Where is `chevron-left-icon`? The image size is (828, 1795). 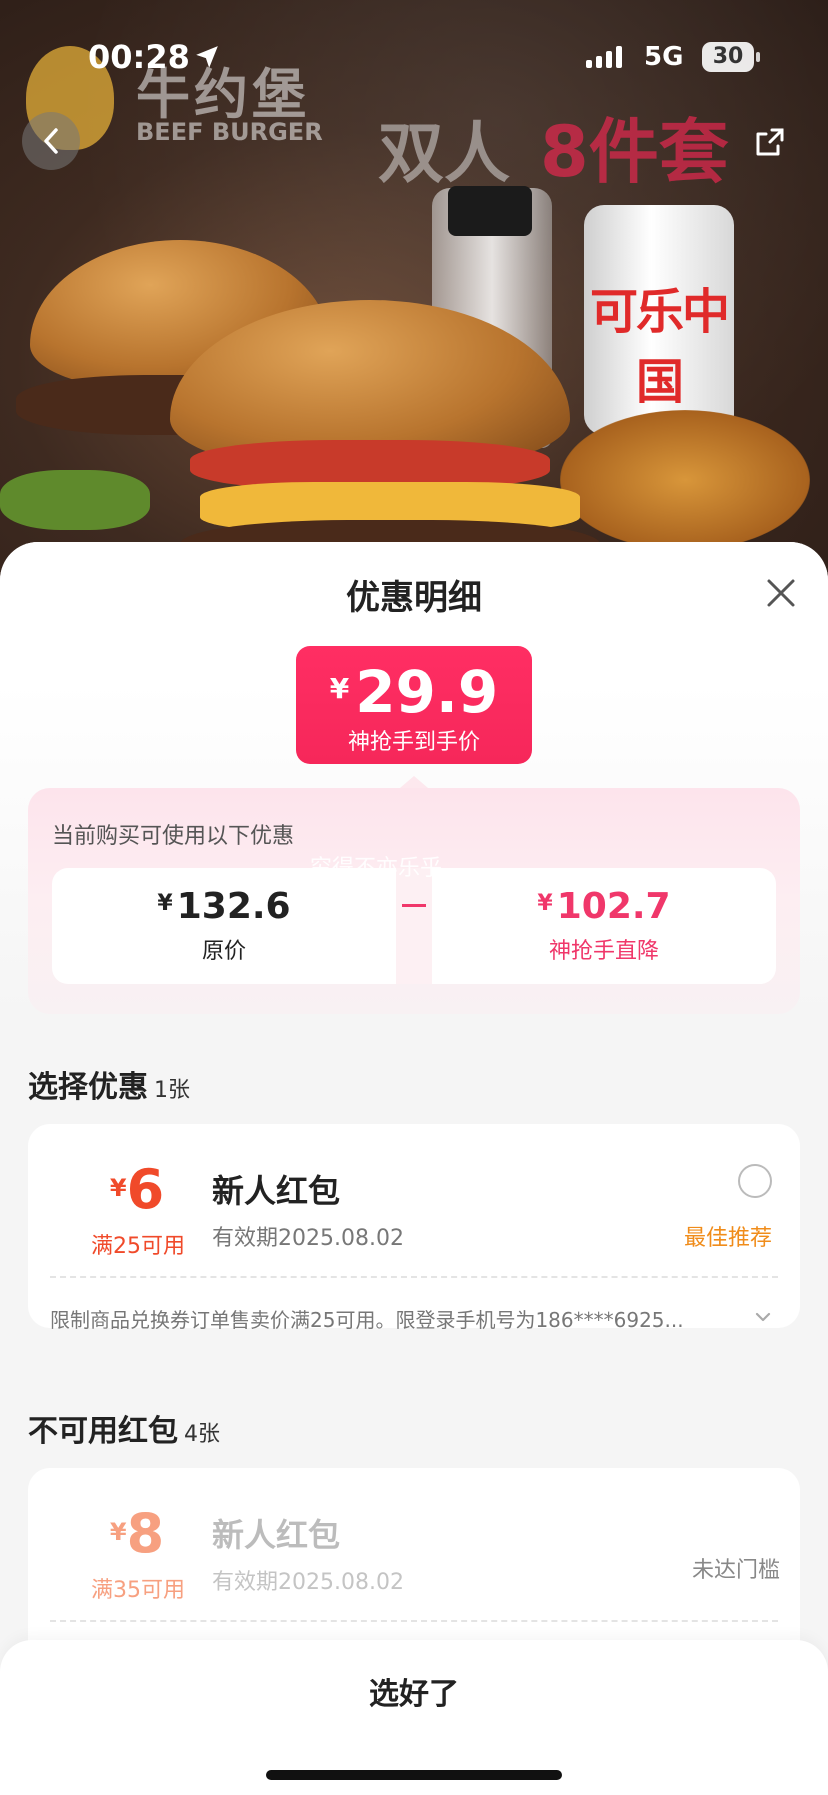 chevron-left-icon is located at coordinates (51, 141).